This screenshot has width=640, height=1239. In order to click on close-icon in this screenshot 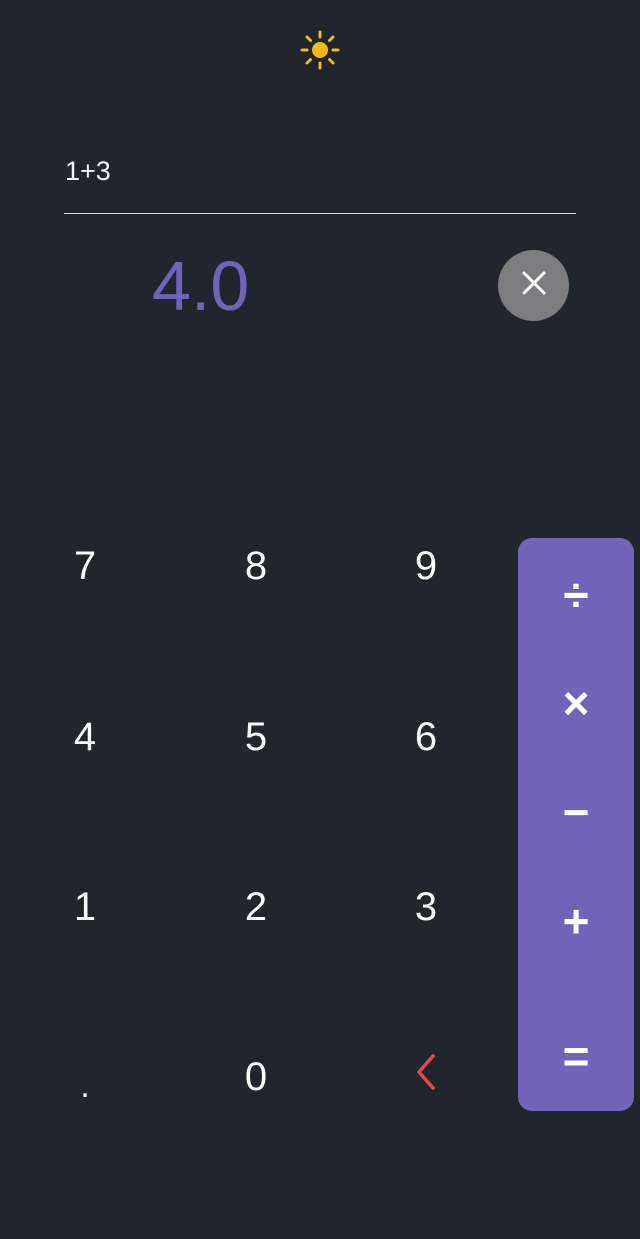, I will do `click(534, 285)`.